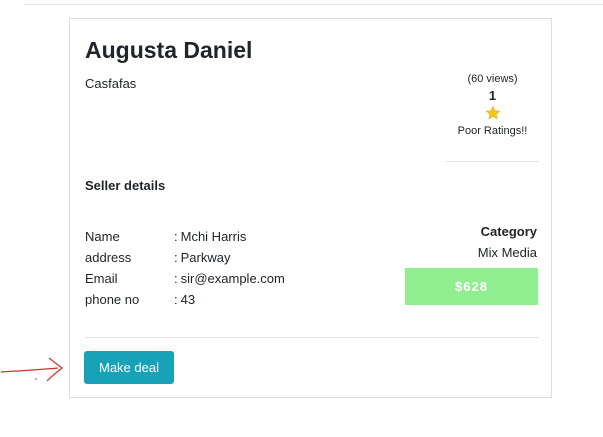 This screenshot has width=603, height=437. I want to click on seller-row-phone: phone no : 43, so click(185, 299).